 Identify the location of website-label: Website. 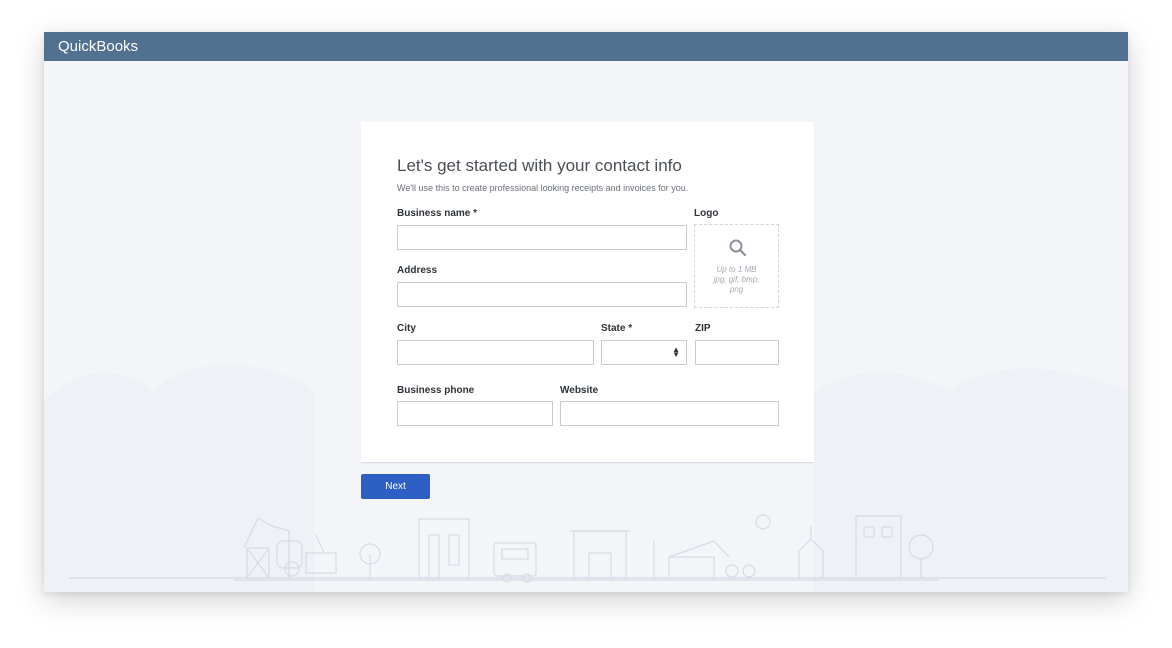
(579, 390).